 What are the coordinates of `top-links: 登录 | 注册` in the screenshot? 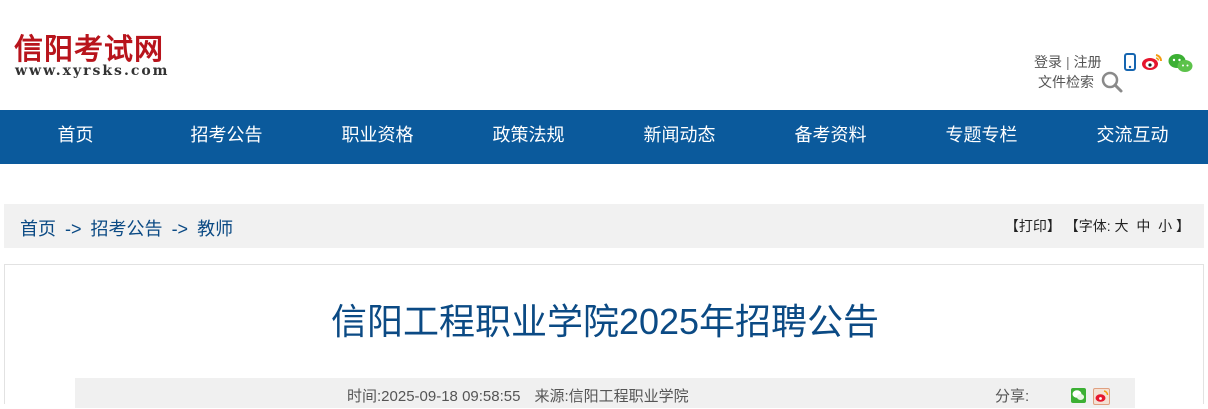 It's located at (1068, 62).